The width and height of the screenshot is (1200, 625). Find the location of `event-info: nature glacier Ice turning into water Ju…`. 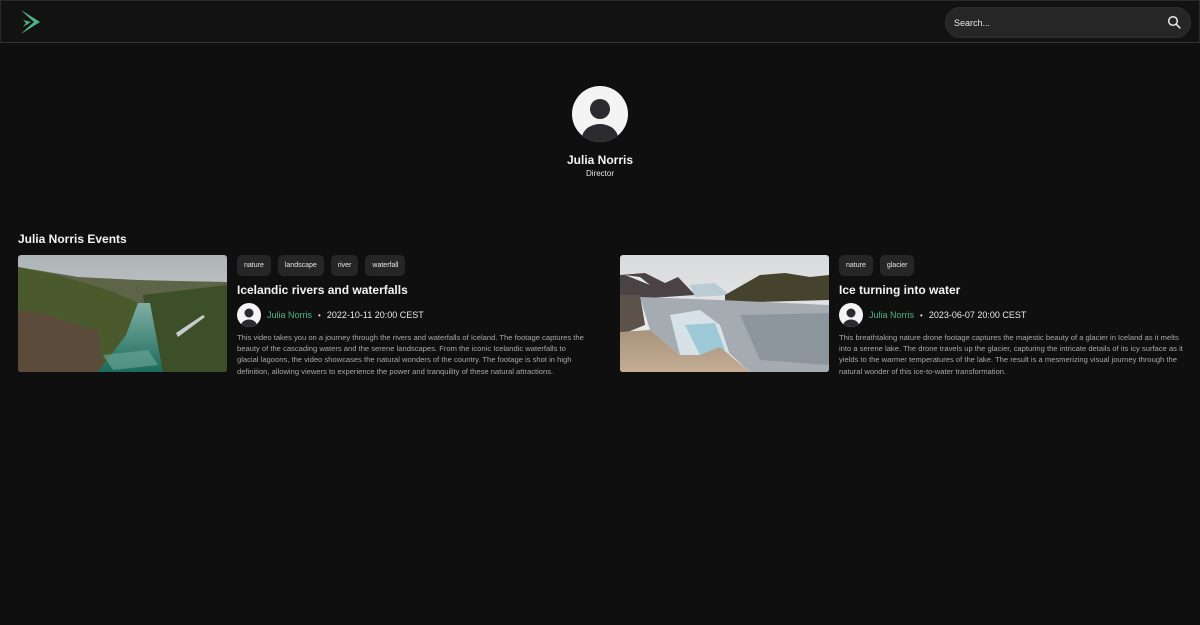

event-info: nature glacier Ice turning into water Ju… is located at coordinates (1016, 316).